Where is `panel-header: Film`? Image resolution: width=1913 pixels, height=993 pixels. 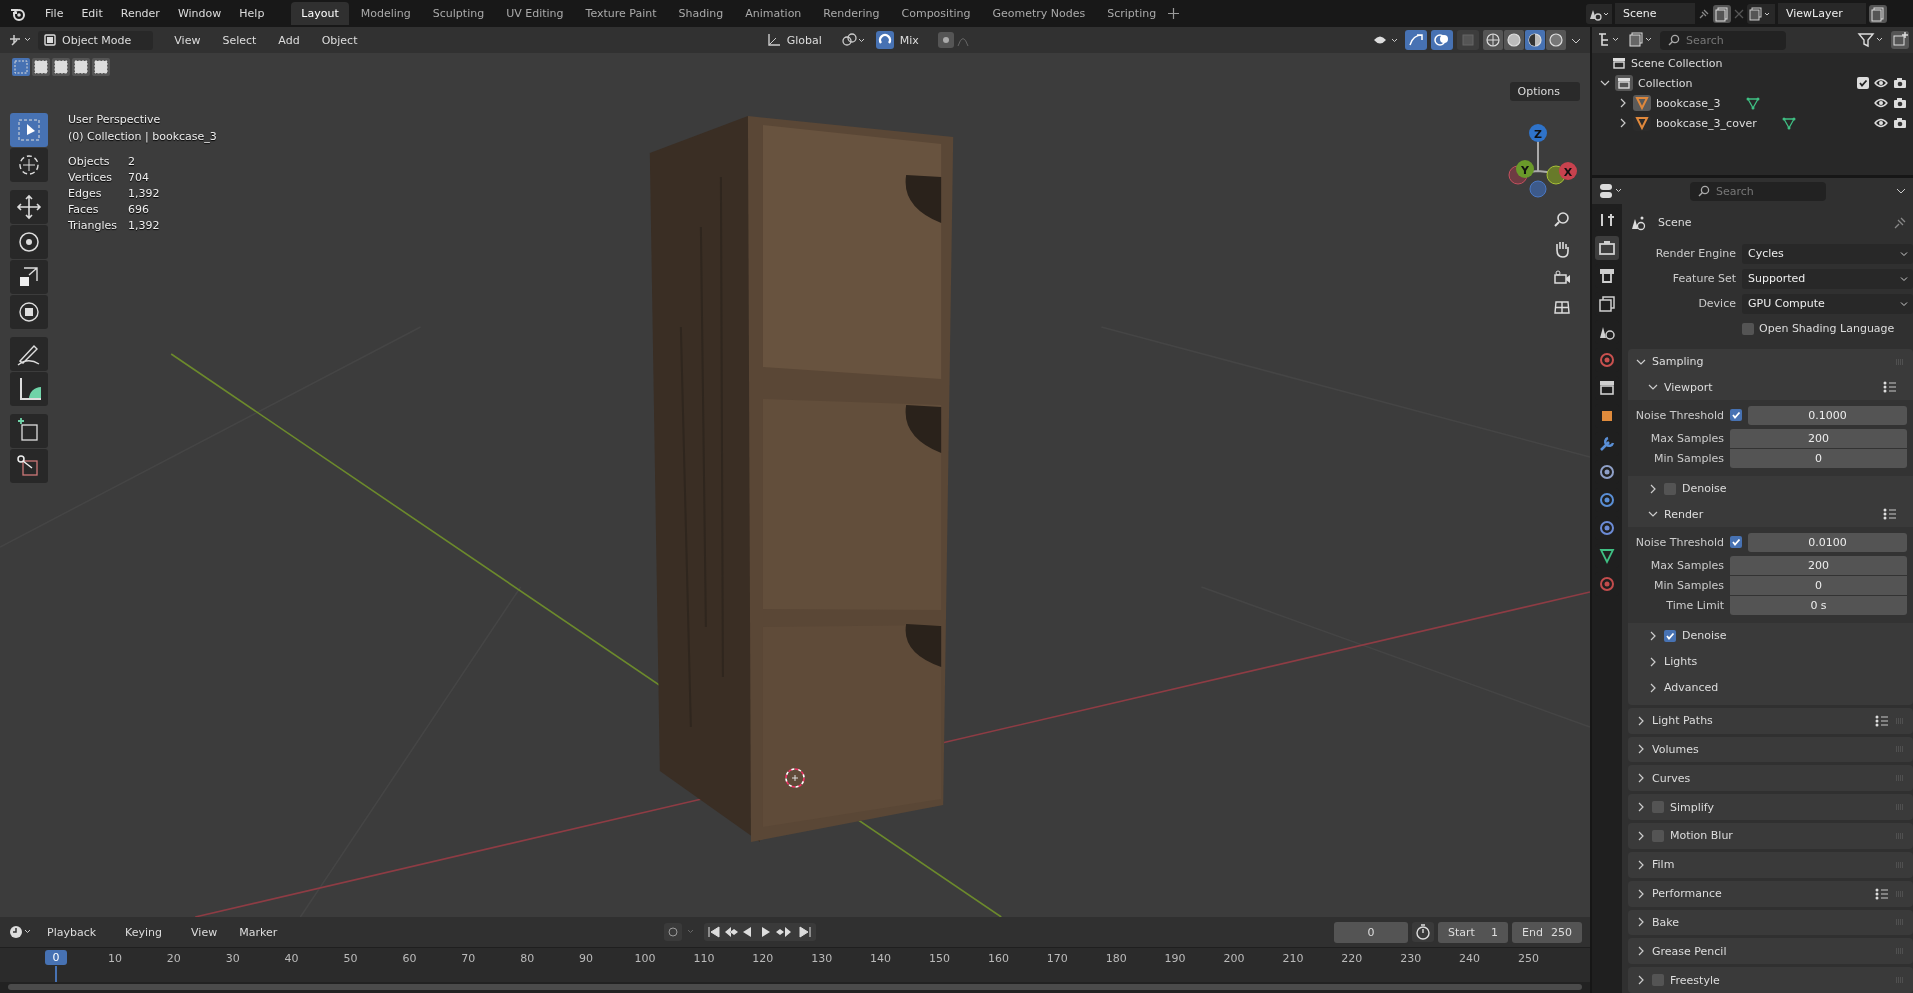 panel-header: Film is located at coordinates (1770, 864).